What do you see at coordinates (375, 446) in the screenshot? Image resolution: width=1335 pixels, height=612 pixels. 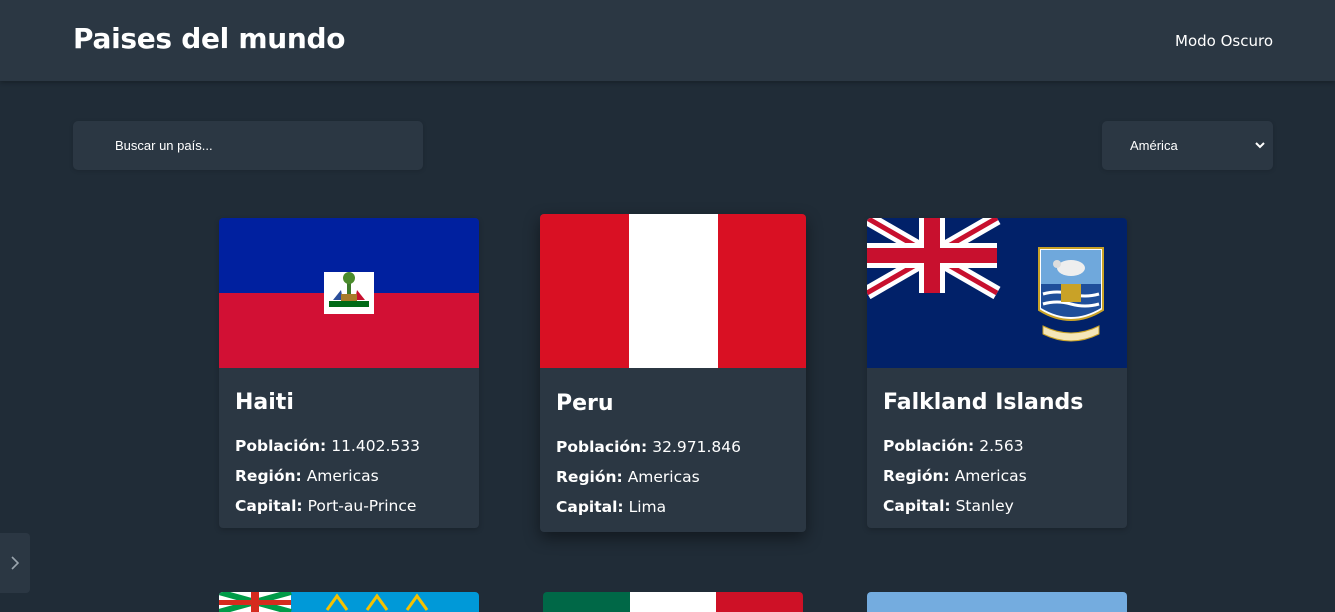 I see `population-value: 11.402.533` at bounding box center [375, 446].